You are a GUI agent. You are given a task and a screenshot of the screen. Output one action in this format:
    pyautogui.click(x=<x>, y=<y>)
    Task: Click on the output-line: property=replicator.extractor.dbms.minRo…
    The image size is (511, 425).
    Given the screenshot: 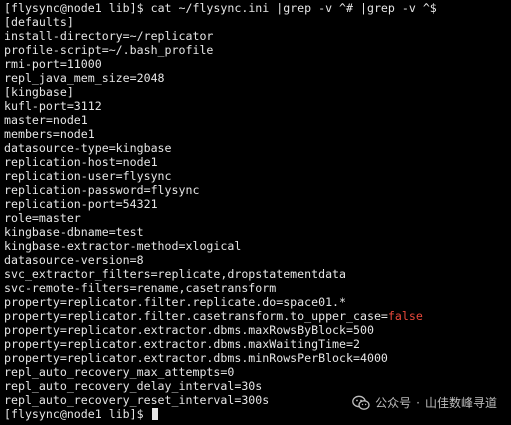 What is the action you would take?
    pyautogui.click(x=196, y=358)
    